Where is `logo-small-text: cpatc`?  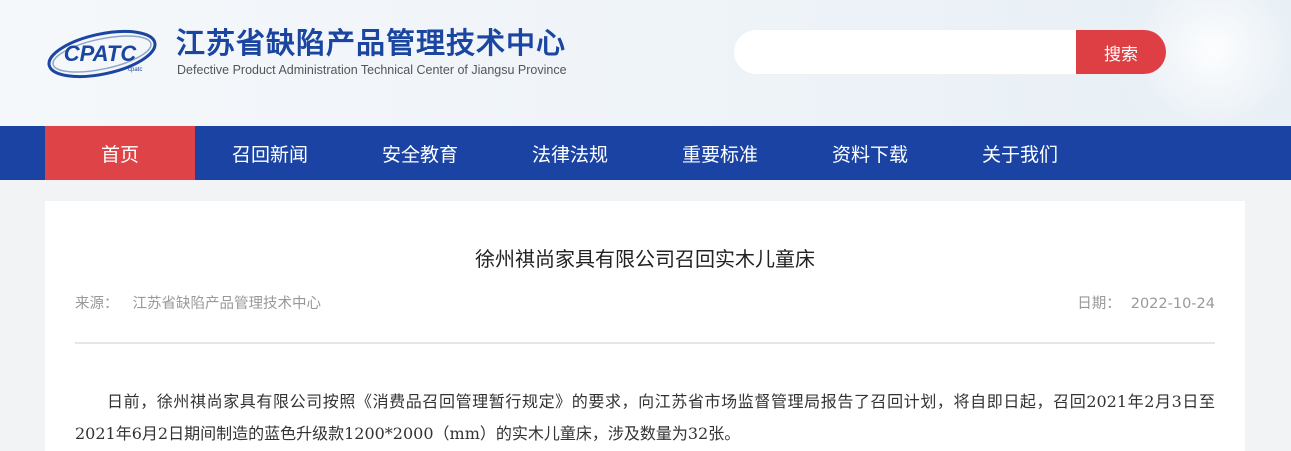 logo-small-text: cpatc is located at coordinates (135, 70).